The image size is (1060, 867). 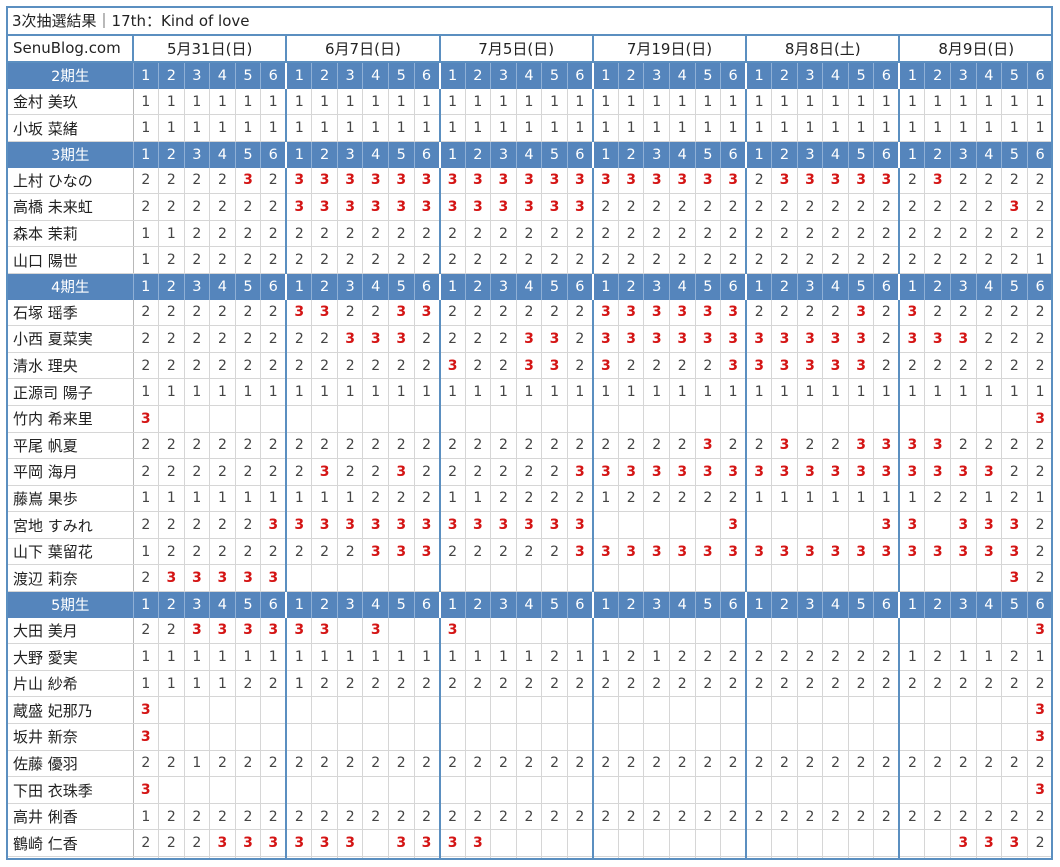 I want to click on slot-number: 6, so click(x=427, y=75).